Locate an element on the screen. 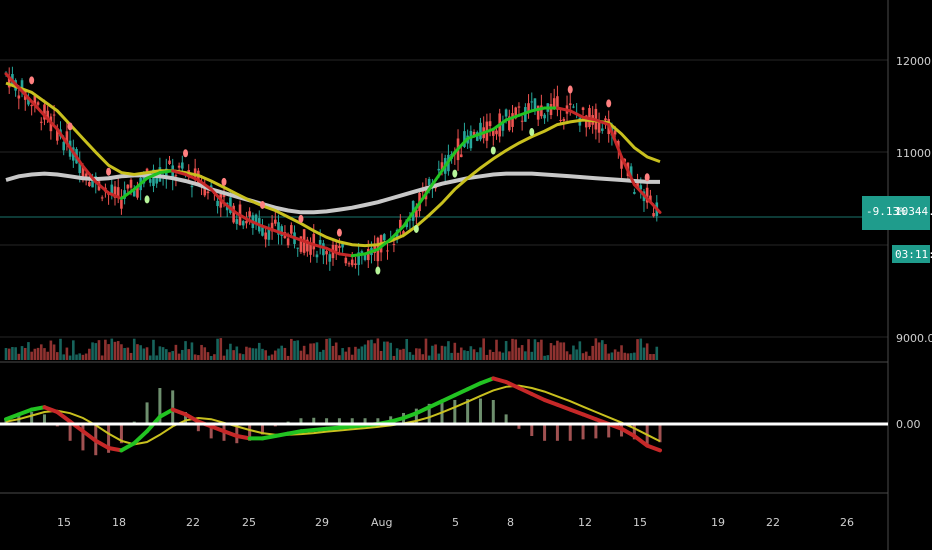  x-label: 19 is located at coordinates (718, 522).